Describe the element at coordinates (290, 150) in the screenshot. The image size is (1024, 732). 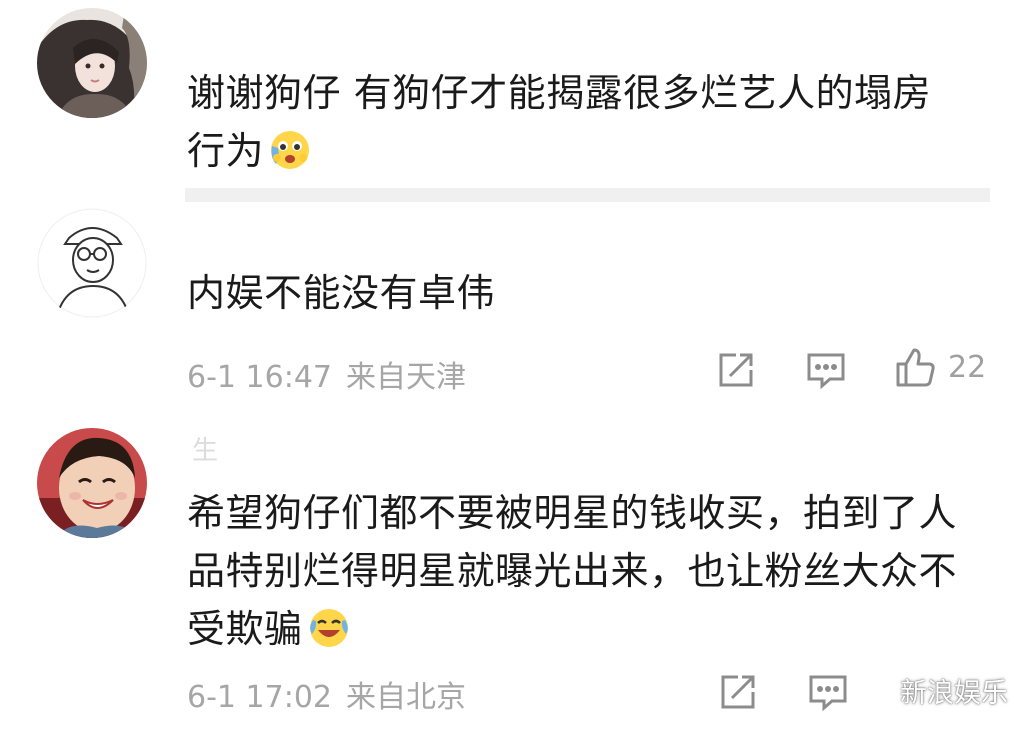
I see `crying-laughing-face-emoji-icon` at that location.